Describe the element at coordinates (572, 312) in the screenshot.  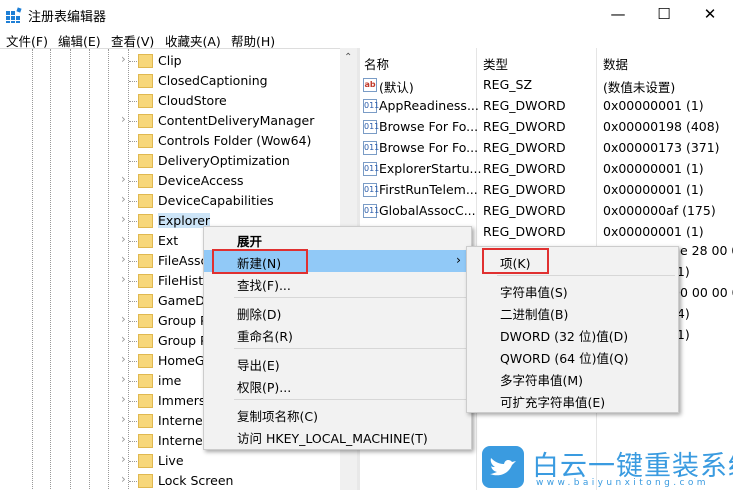
I see `submenu-item-binary: 二进制值(B)` at that location.